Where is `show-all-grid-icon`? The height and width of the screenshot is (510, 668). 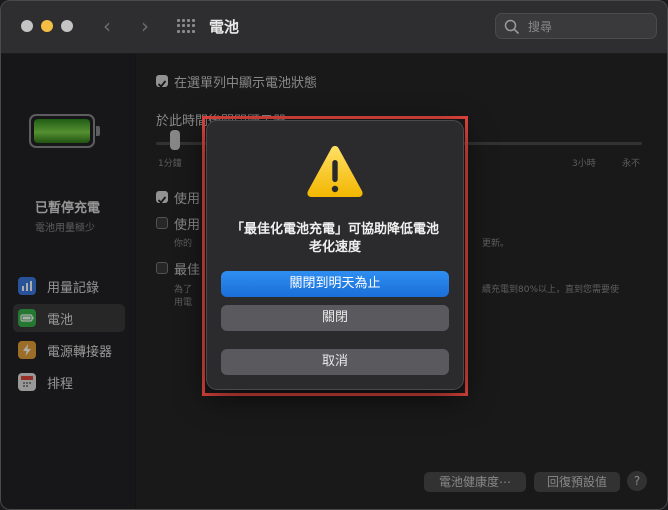
show-all-grid-icon is located at coordinates (186, 26).